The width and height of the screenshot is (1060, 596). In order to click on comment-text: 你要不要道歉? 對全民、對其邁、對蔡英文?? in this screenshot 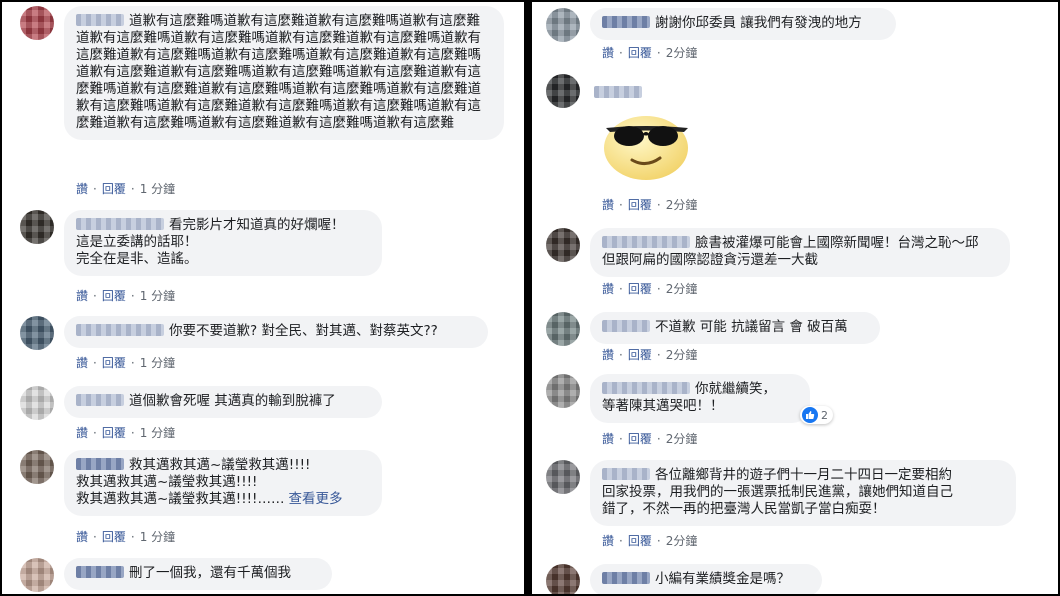, I will do `click(303, 331)`.